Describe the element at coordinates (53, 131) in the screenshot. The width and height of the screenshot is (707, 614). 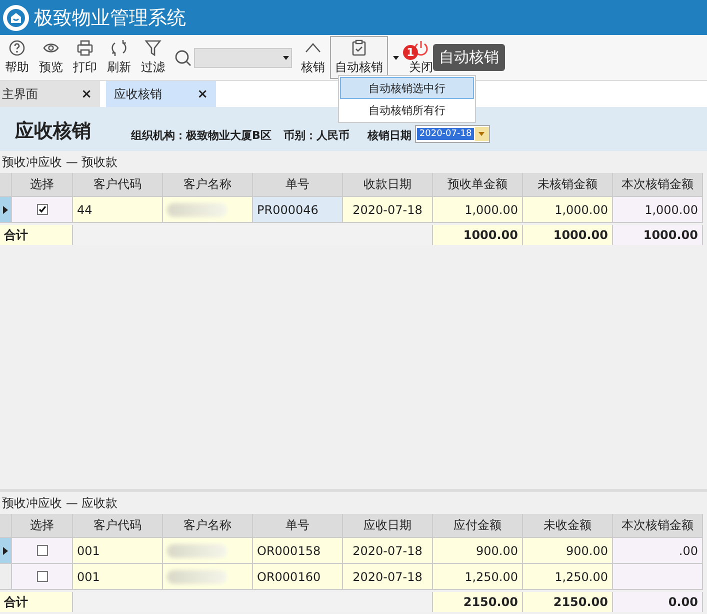
I see `page-title: 应收核销` at that location.